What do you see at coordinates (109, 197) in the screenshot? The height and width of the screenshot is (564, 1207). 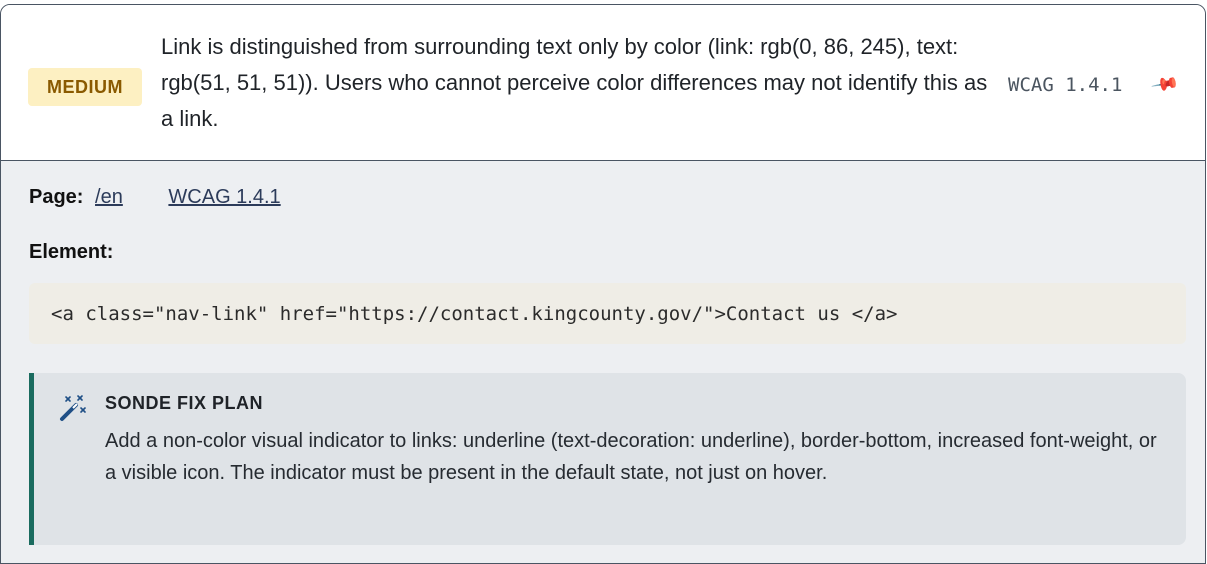 I see `page-link: /en` at bounding box center [109, 197].